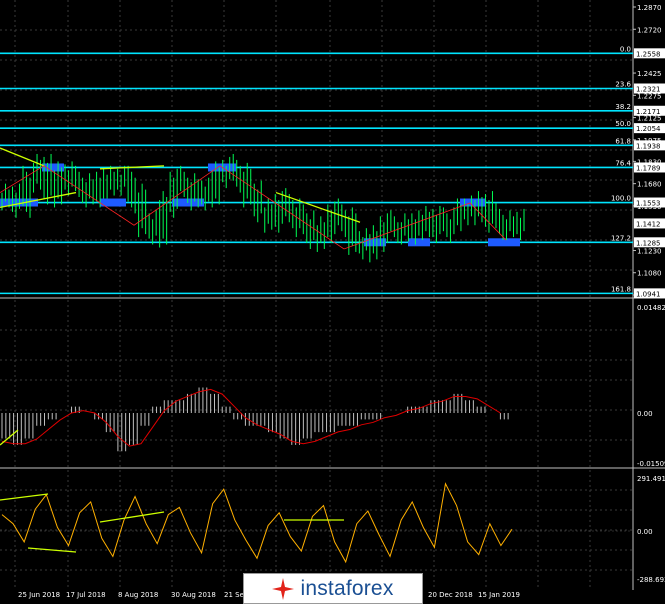 This screenshot has width=665, height=604. I want to click on fib-level-label: 50.0, so click(623, 124).